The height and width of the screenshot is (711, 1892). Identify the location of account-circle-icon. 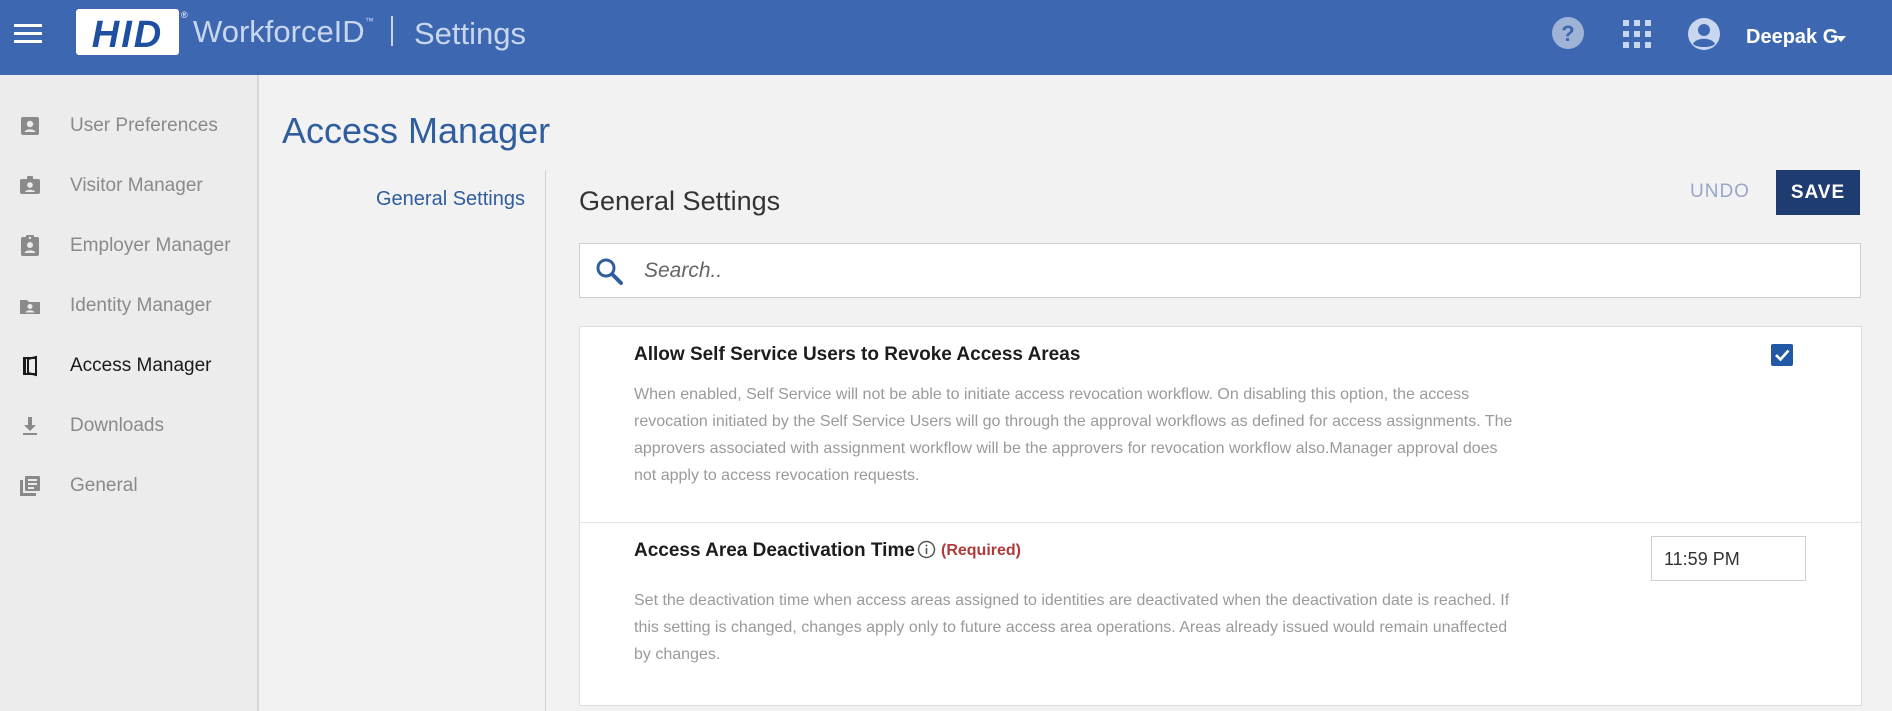
(1704, 34).